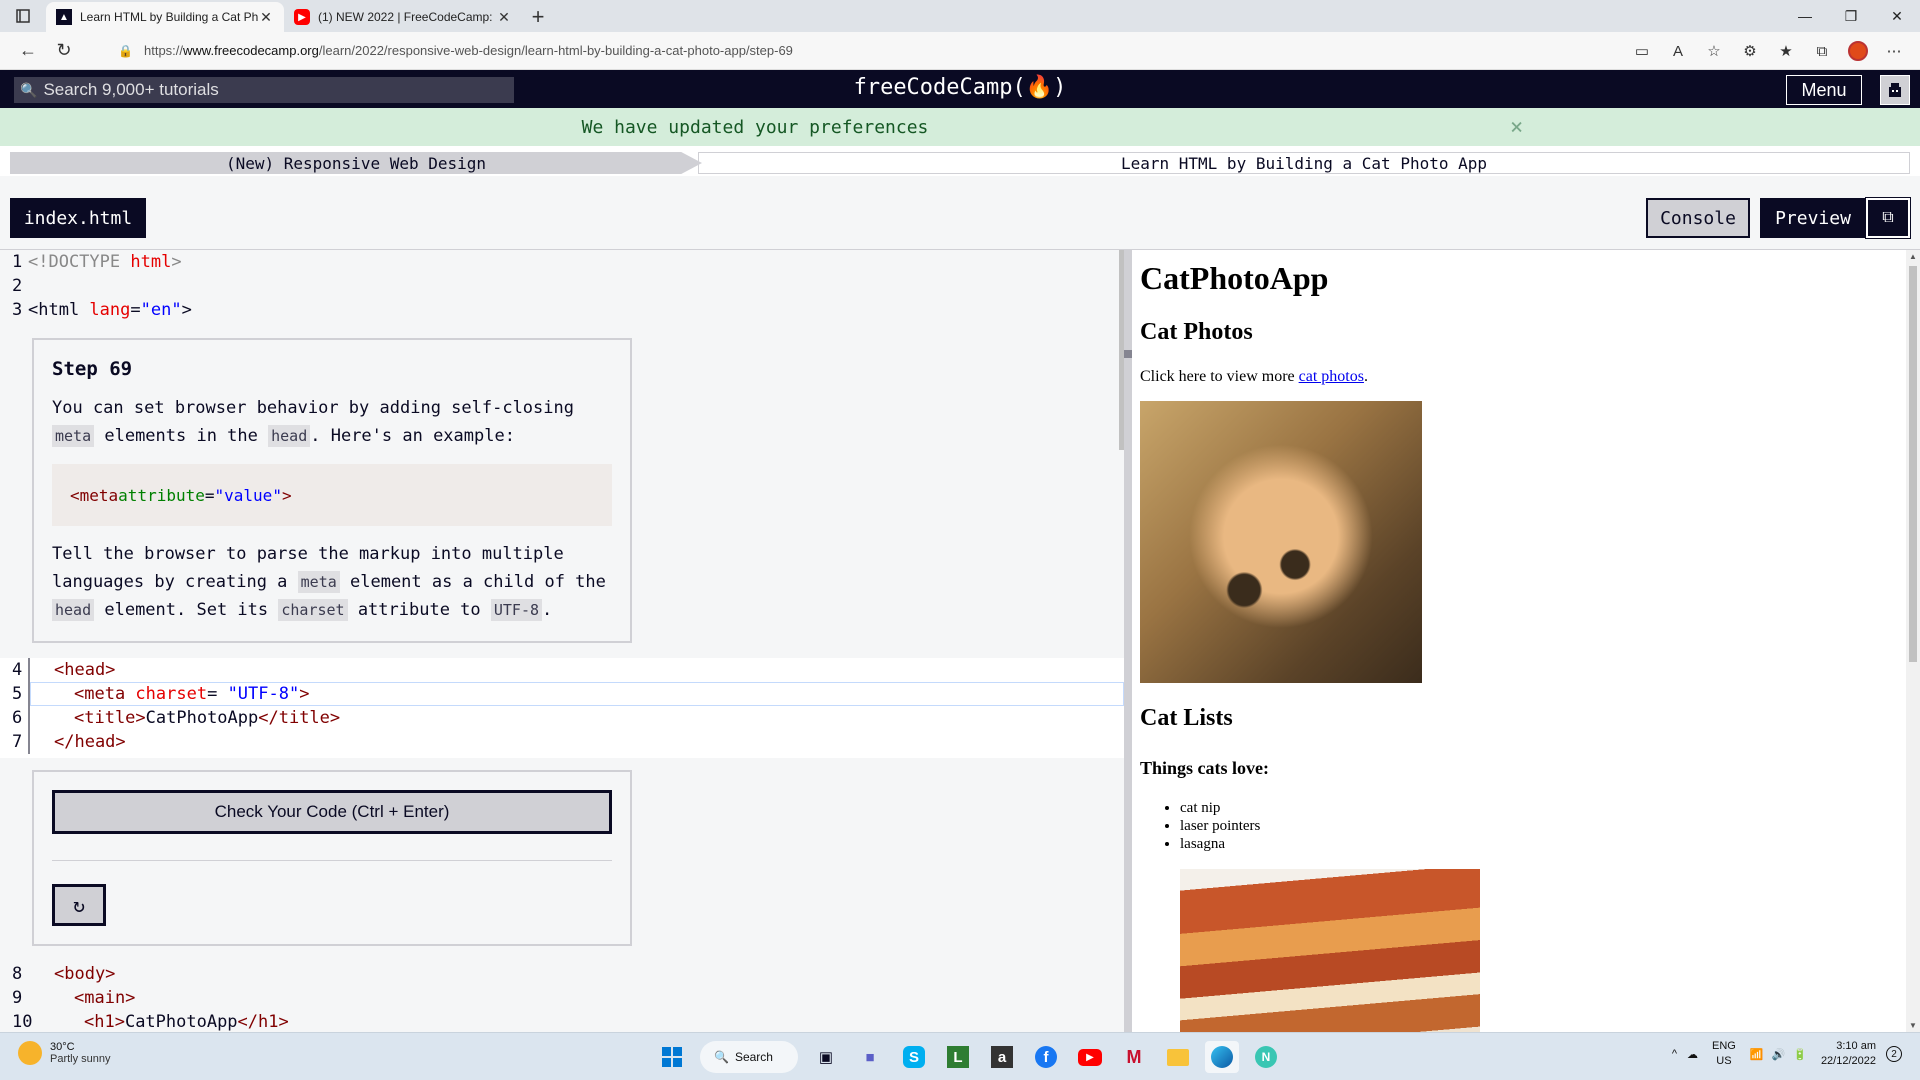  I want to click on language-indicator: ENG US, so click(1724, 1054).